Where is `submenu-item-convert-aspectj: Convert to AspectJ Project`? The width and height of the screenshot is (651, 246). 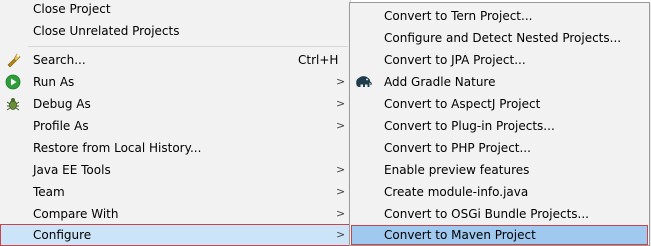 submenu-item-convert-aspectj: Convert to AspectJ Project is located at coordinates (499, 104).